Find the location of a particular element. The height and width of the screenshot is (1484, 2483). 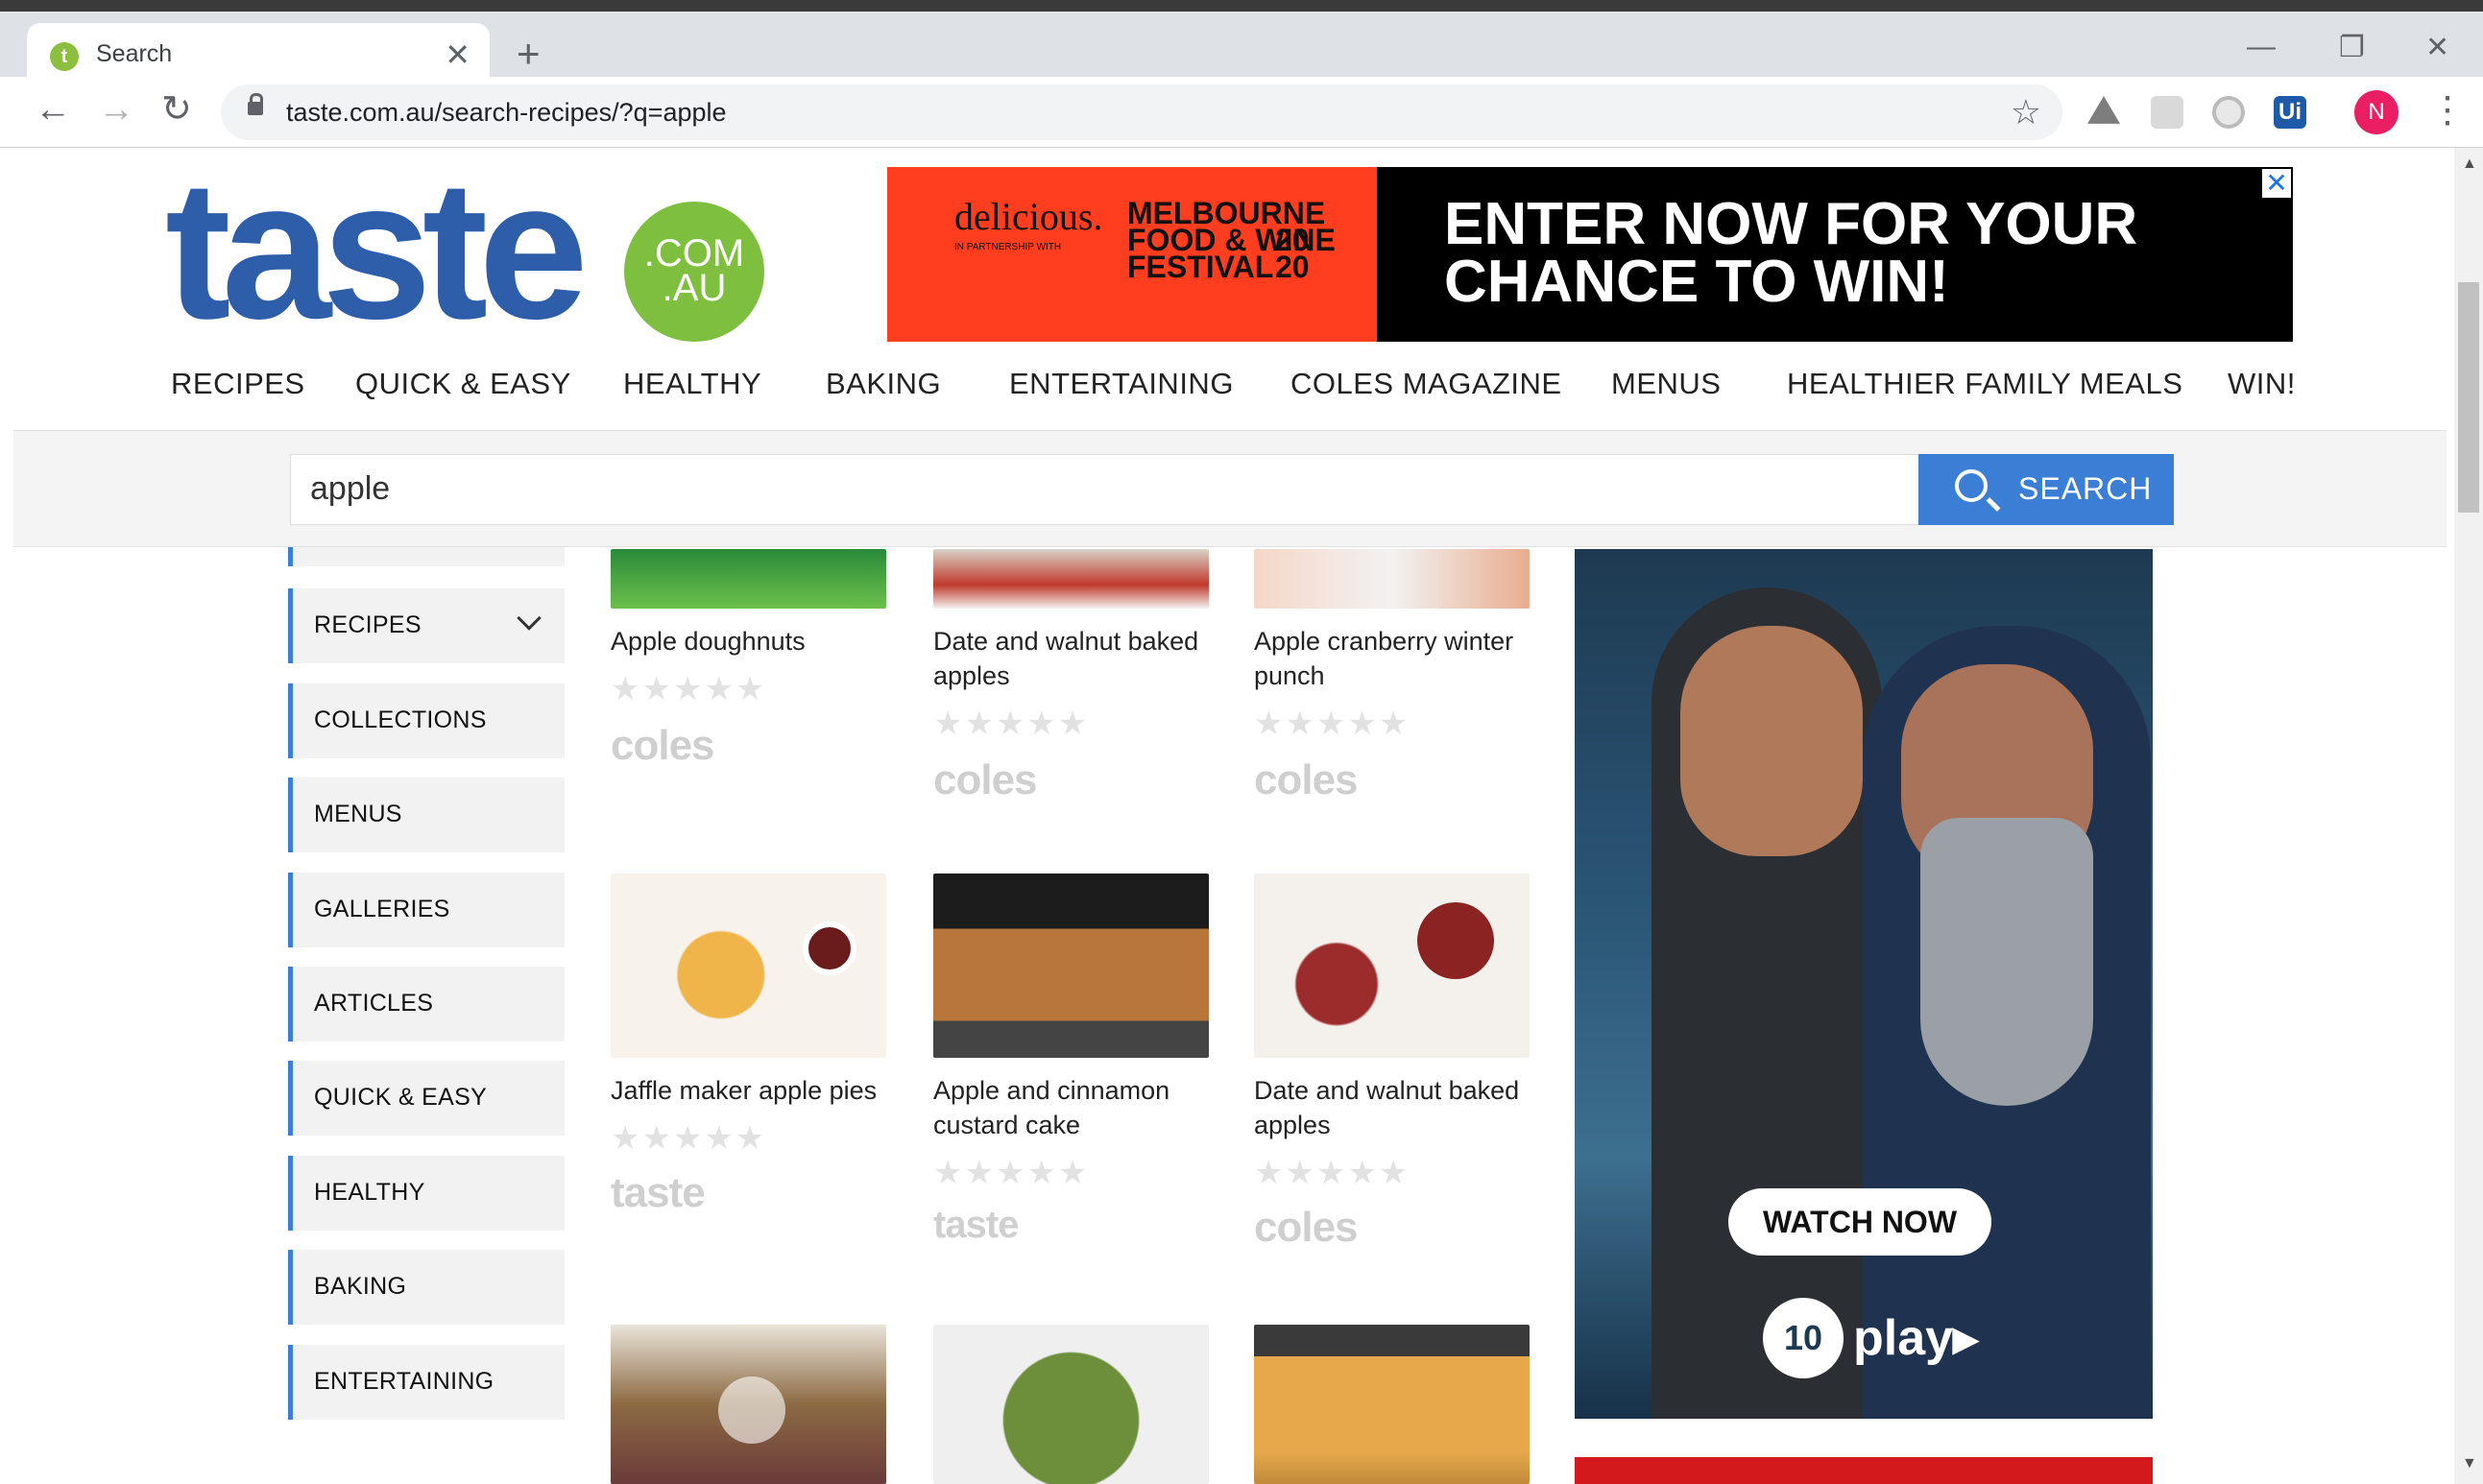

reload-icon: ↻ is located at coordinates (176, 109).